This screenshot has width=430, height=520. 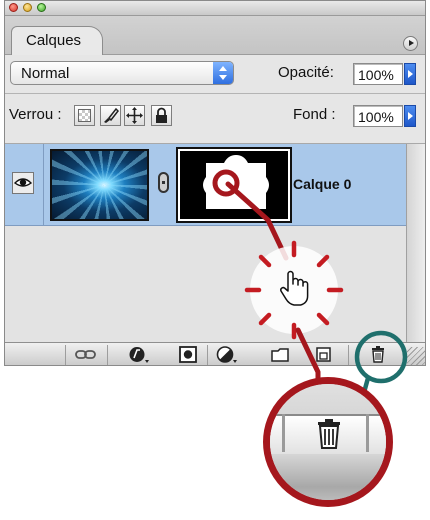 I want to click on arrow-line-upper, so click(x=257, y=221).